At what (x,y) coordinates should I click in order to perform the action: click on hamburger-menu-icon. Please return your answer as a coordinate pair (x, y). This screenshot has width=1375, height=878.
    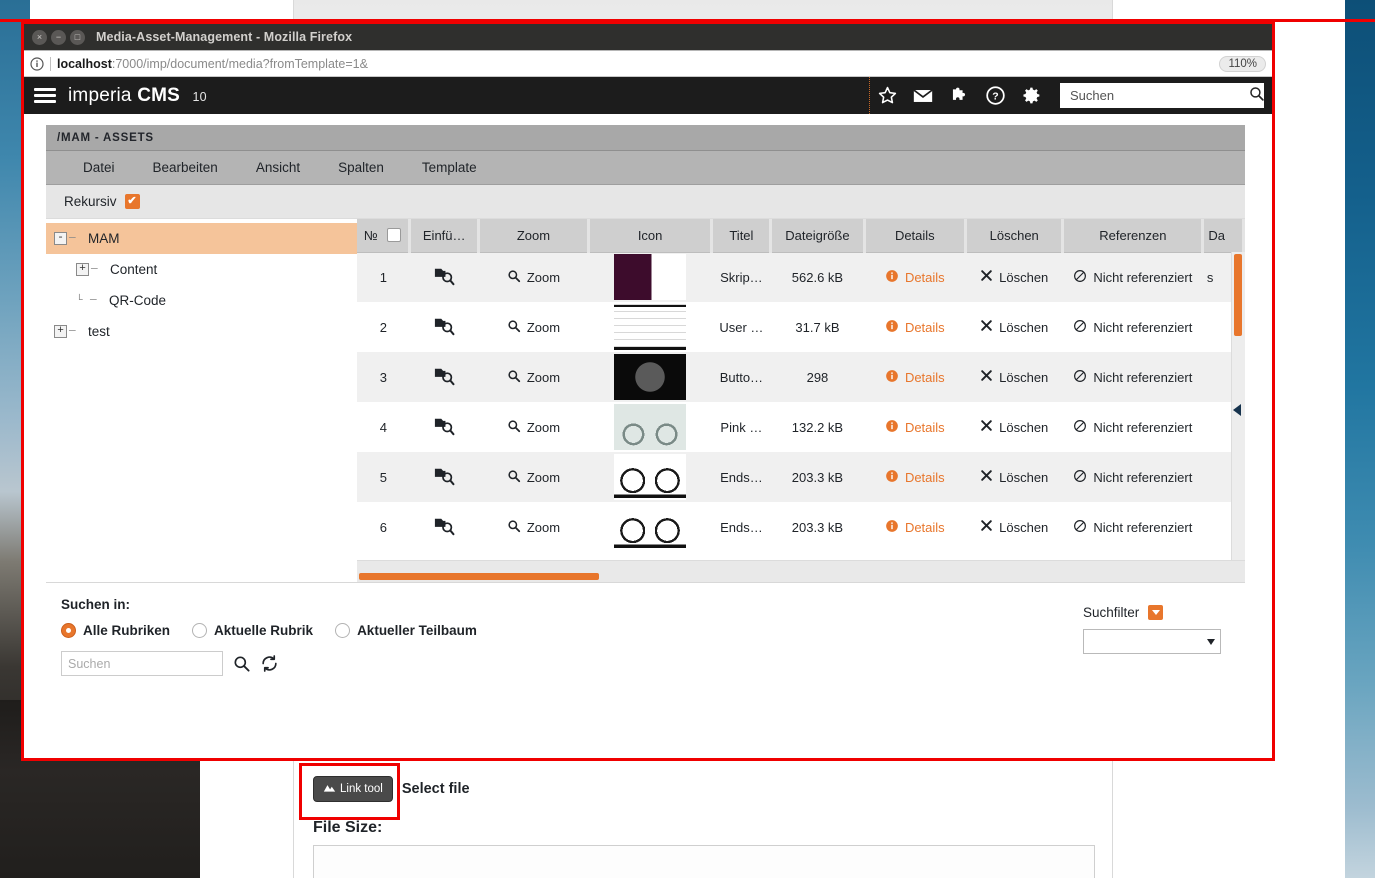
    Looking at the image, I should click on (45, 95).